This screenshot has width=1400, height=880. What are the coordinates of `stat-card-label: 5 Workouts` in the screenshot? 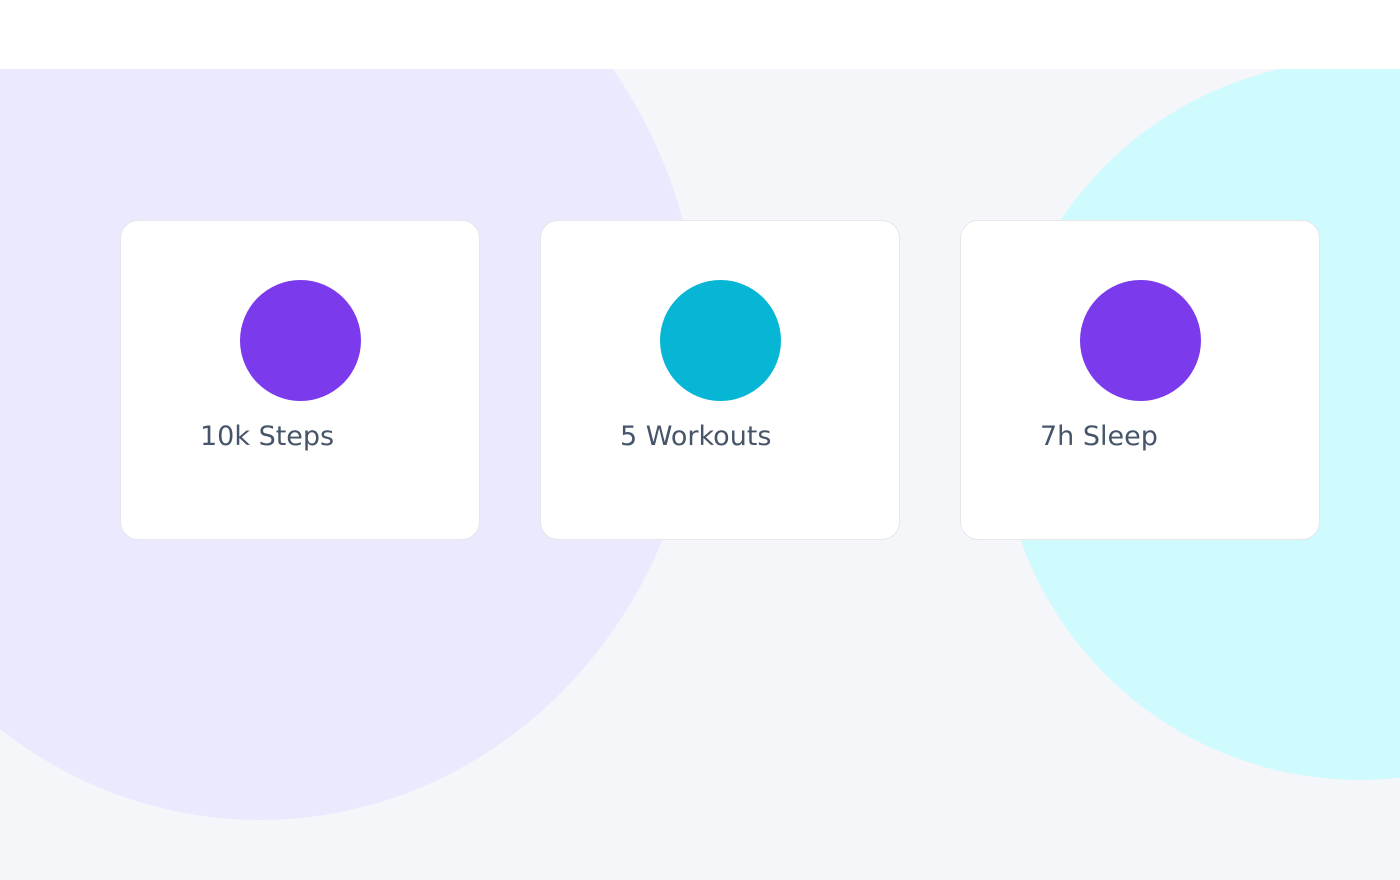 It's located at (696, 436).